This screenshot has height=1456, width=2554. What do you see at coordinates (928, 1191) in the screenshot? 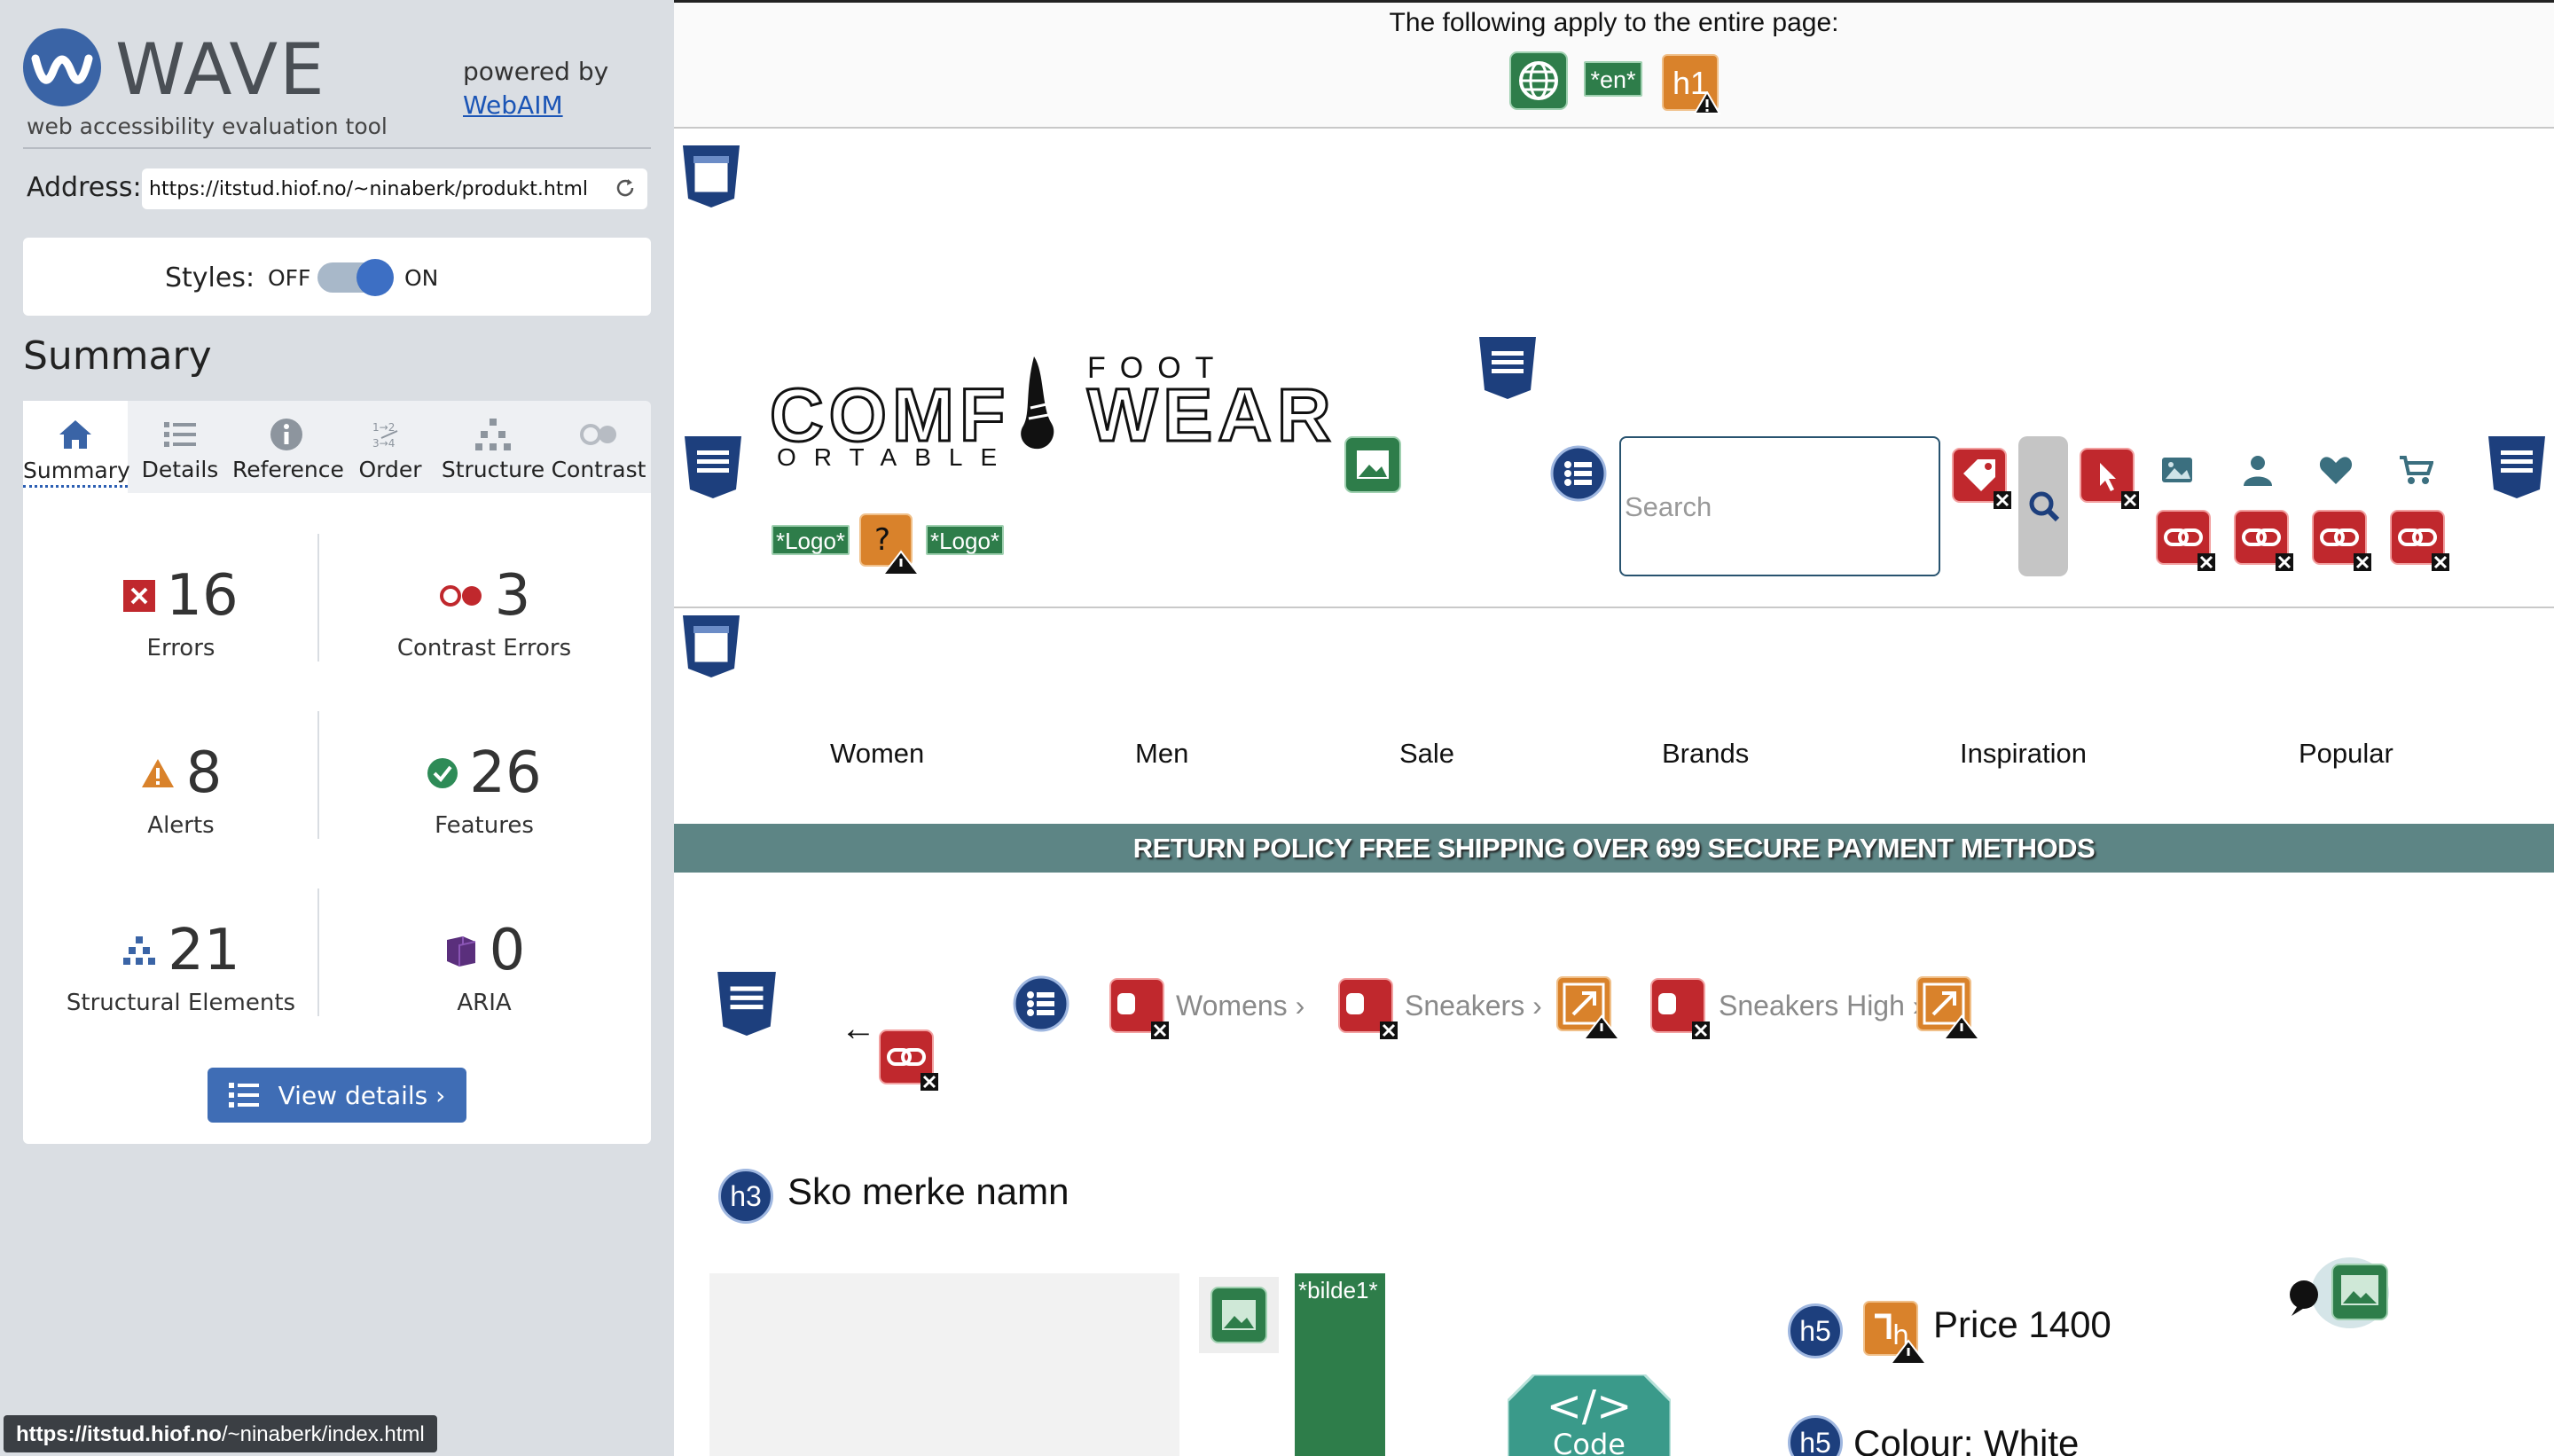
I see `product-heading: Sko merke namn` at bounding box center [928, 1191].